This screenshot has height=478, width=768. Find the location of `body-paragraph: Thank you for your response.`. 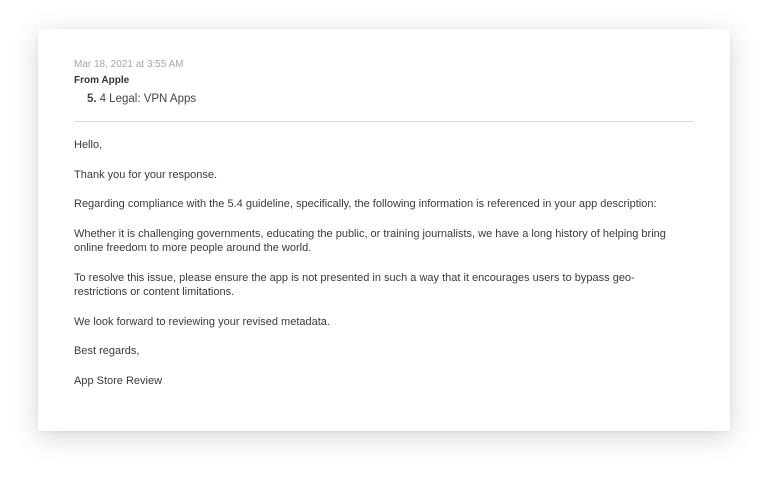

body-paragraph: Thank you for your response. is located at coordinates (146, 174).